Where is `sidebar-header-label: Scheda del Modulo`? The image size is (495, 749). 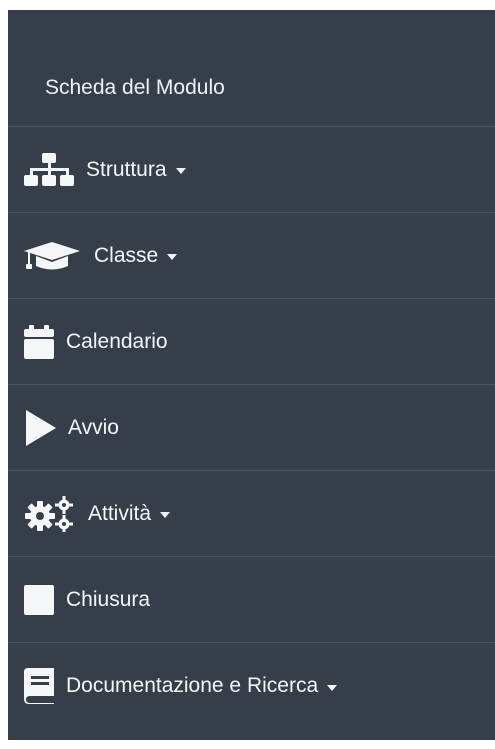 sidebar-header-label: Scheda del Modulo is located at coordinates (135, 87).